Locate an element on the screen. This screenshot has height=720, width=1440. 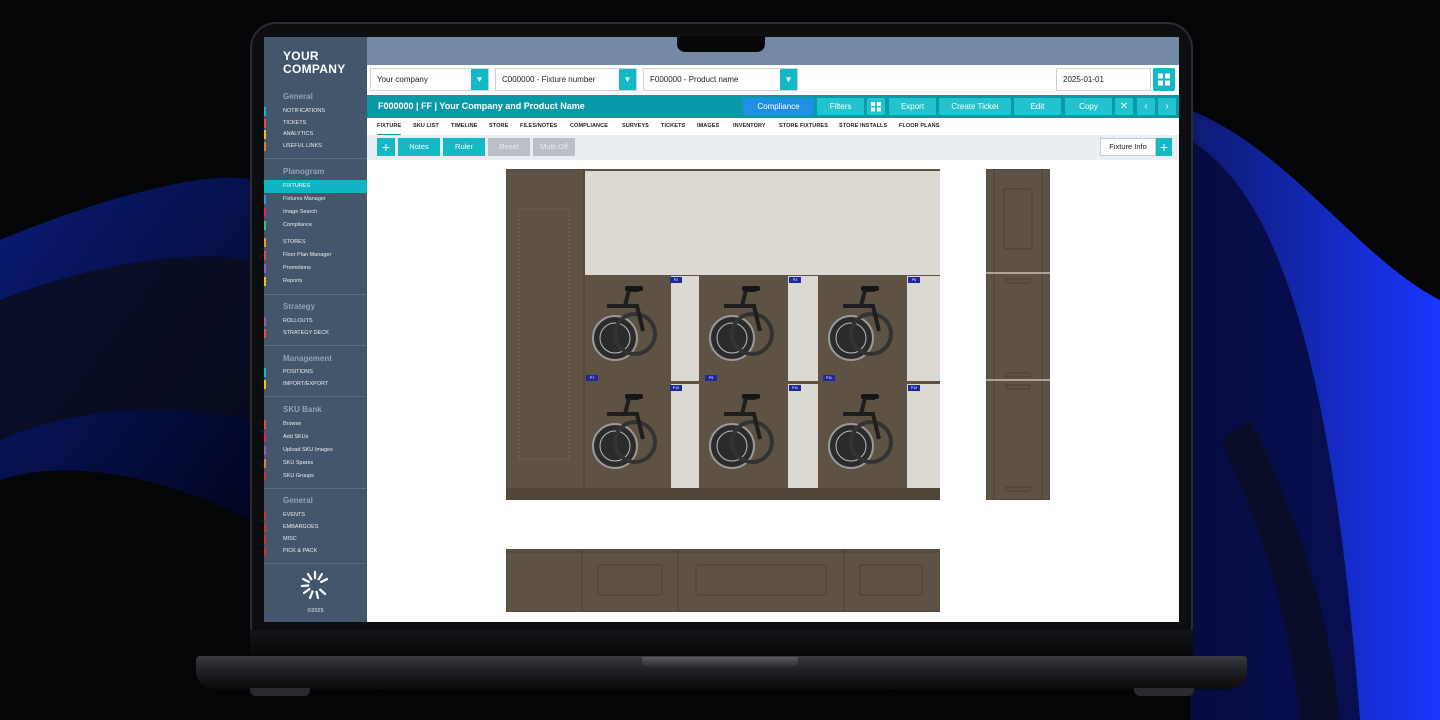
reset-button: Reset is located at coordinates (509, 147).